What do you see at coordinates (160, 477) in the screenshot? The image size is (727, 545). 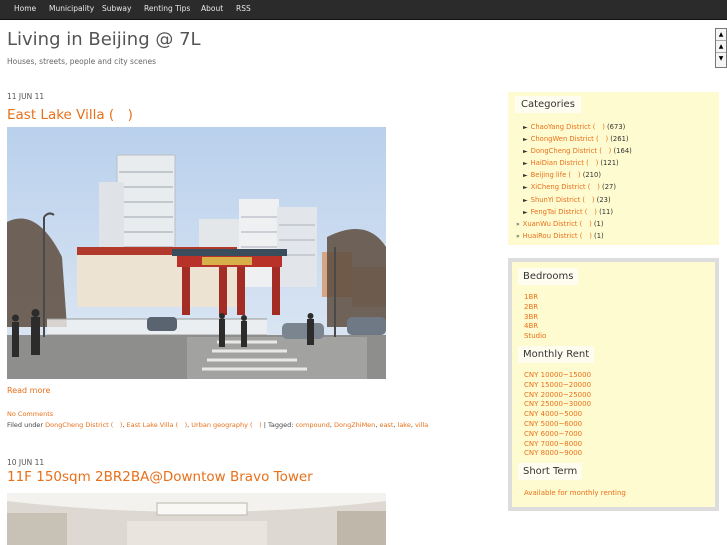 I see `post-title-link: 11F 150sqm 2BR2BA@Downtow Bravo Tower` at bounding box center [160, 477].